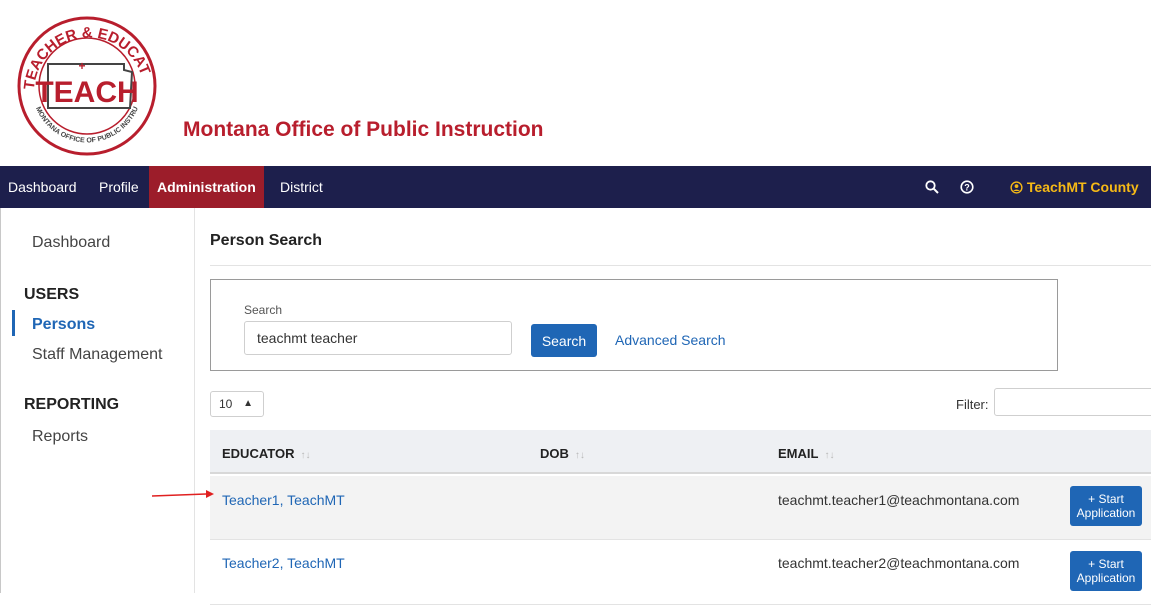 This screenshot has width=1151, height=605. What do you see at coordinates (60, 437) in the screenshot?
I see `sidebar-item-reports: Reports` at bounding box center [60, 437].